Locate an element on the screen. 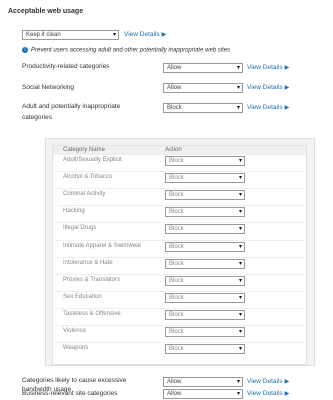 Image resolution: width=333 pixels, height=400 pixels. productivity-select-value: Allow is located at coordinates (174, 68).